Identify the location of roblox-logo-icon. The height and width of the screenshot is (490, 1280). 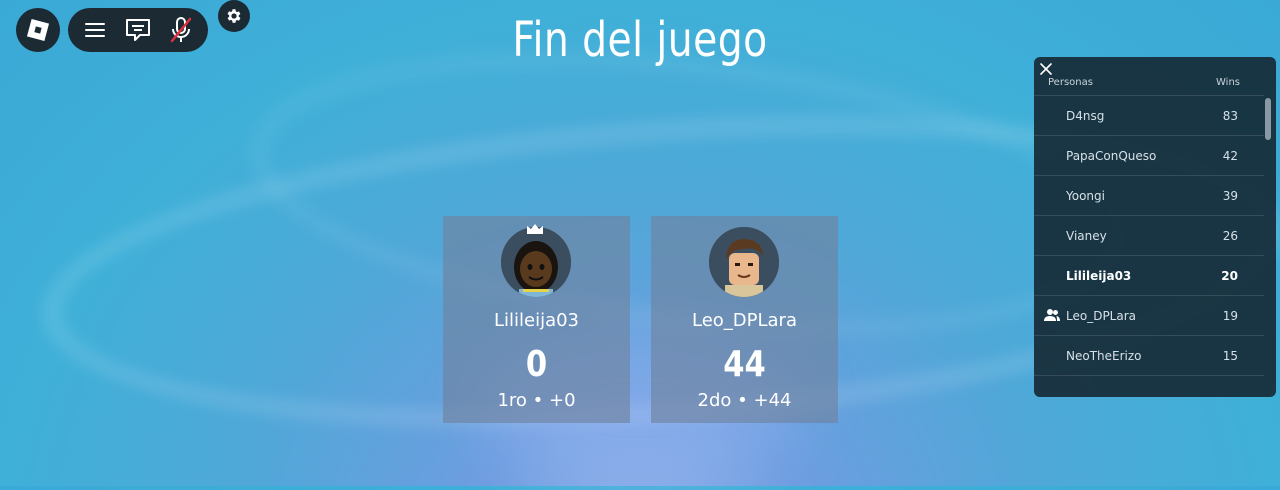
(38, 30).